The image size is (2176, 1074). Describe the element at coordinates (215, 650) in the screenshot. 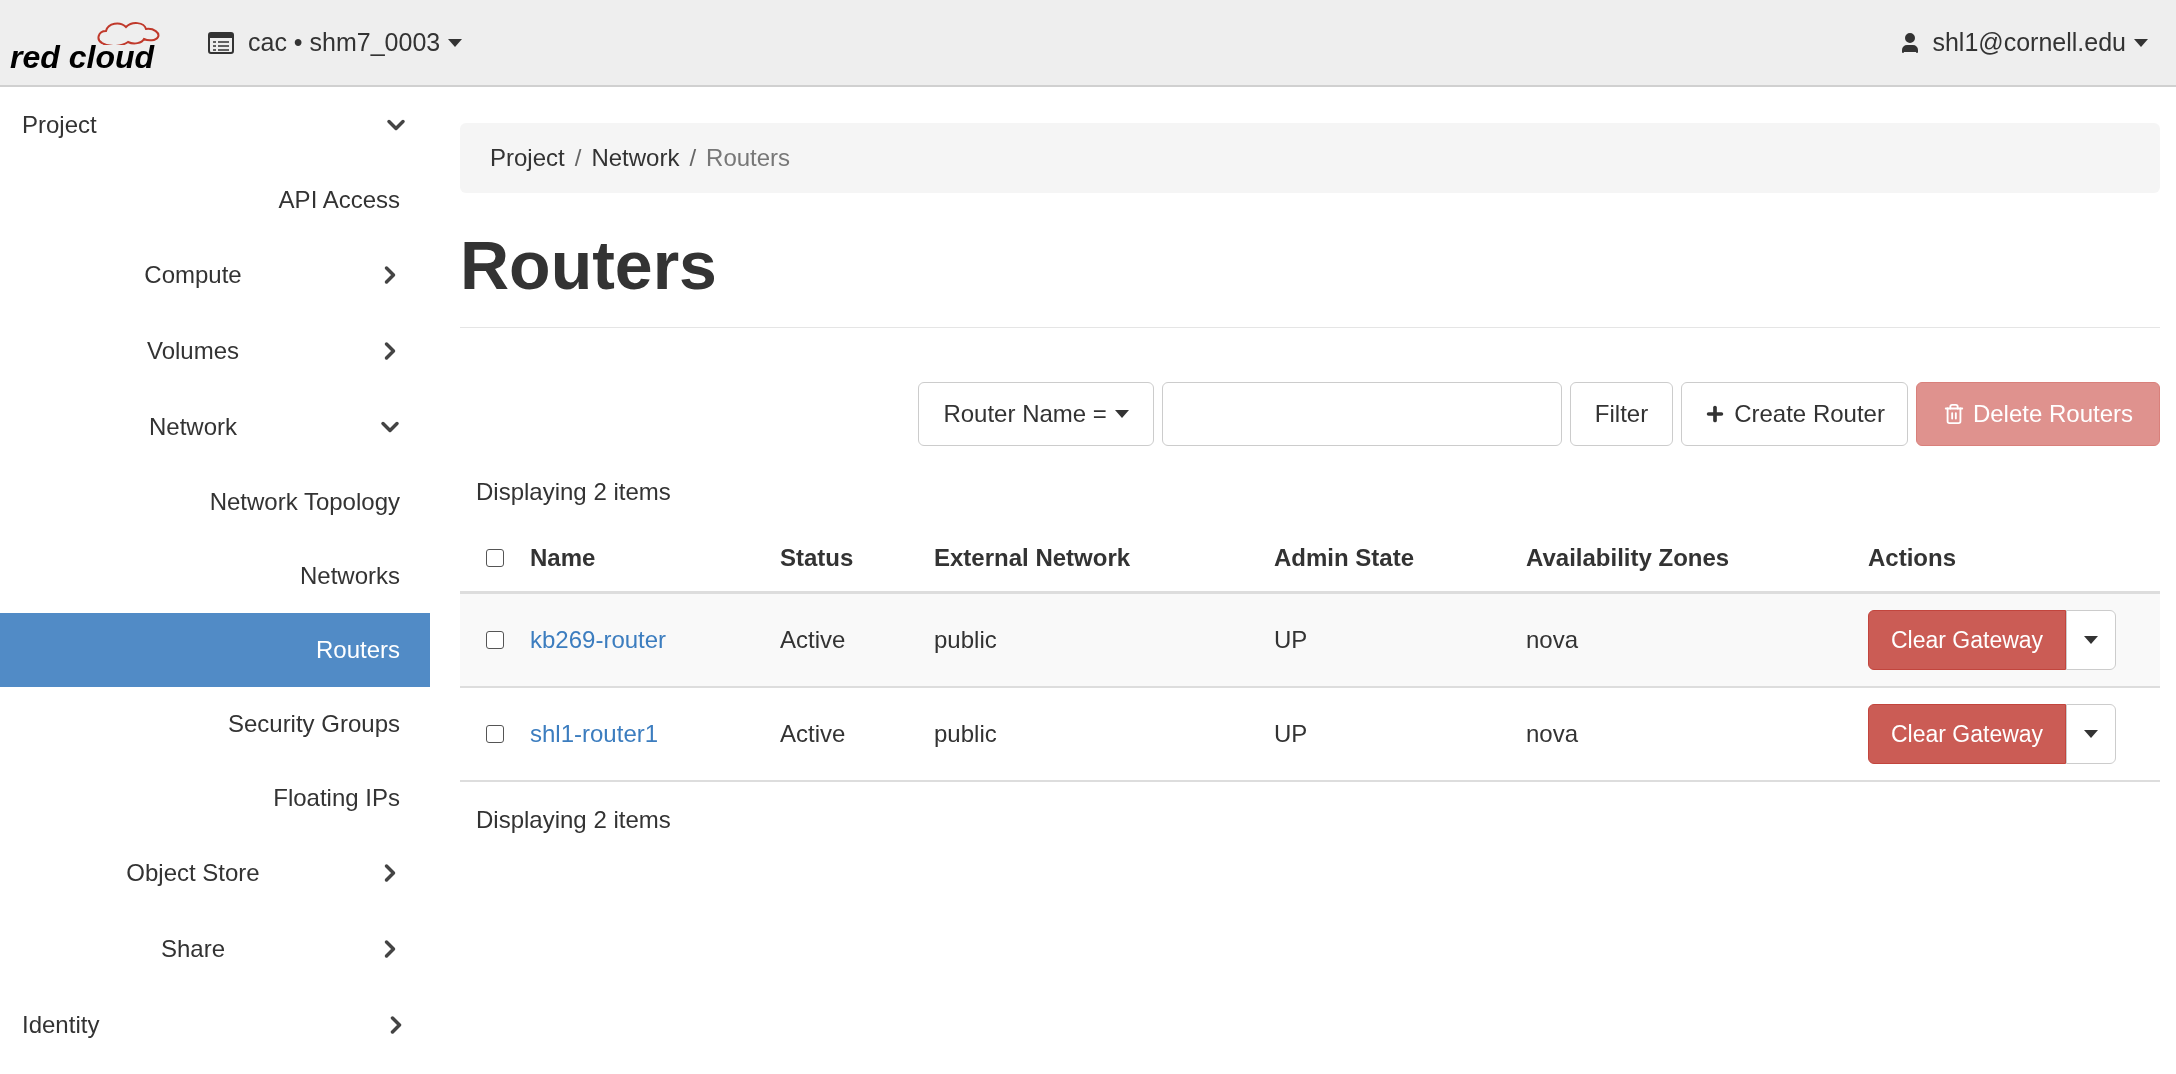

I see `sidebar-item: Routers` at that location.